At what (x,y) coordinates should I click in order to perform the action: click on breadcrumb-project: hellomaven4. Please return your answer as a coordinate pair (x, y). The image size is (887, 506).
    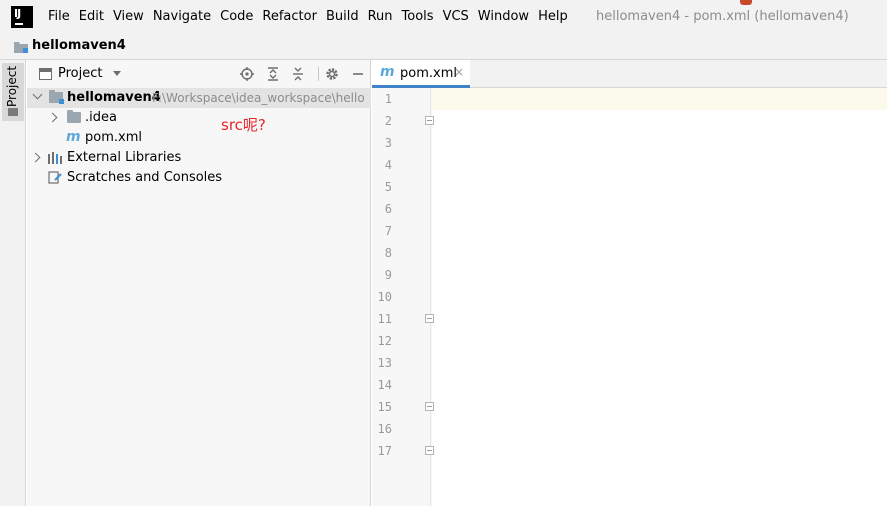
    Looking at the image, I should click on (79, 45).